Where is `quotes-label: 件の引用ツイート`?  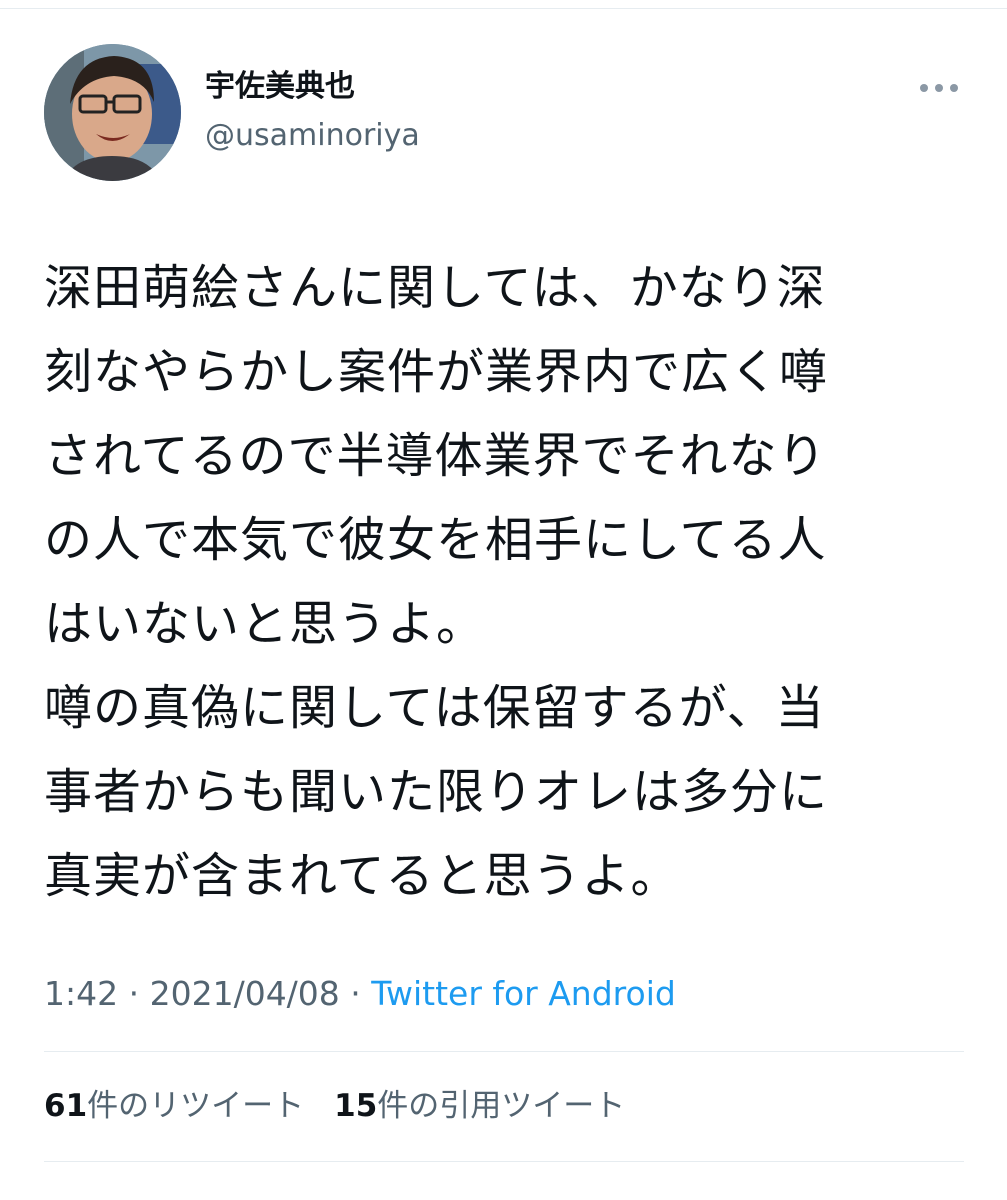 quotes-label: 件の引用ツイート is located at coordinates (501, 1106).